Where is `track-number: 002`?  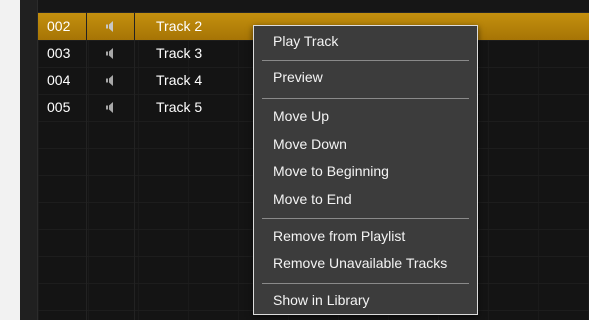 track-number: 002 is located at coordinates (59, 26).